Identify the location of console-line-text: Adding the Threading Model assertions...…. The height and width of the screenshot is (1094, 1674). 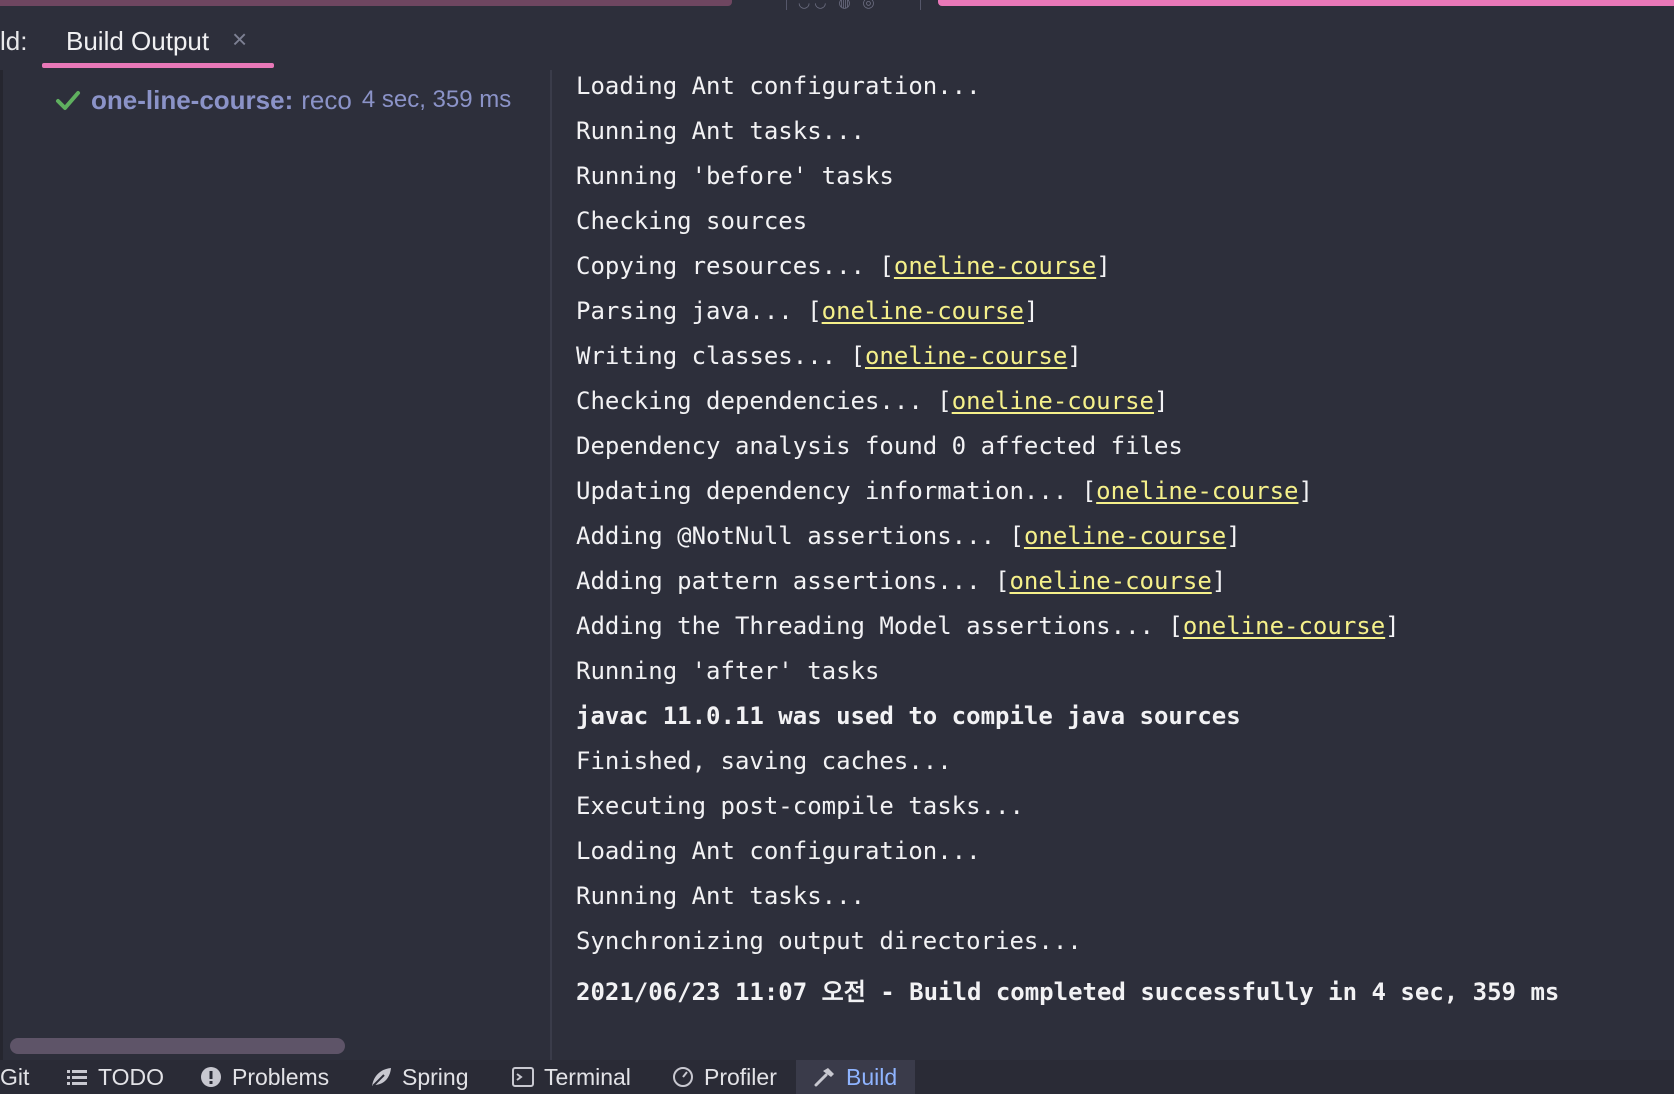
(879, 626).